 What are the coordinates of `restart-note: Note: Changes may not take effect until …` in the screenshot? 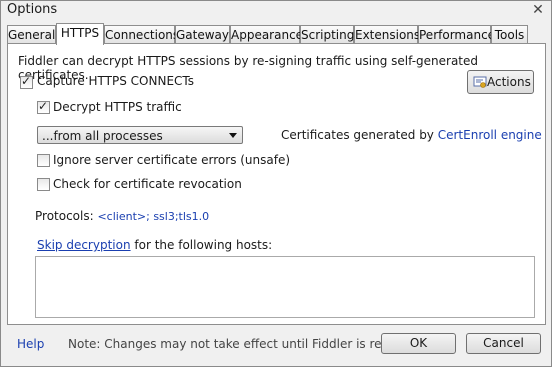 It's located at (248, 344).